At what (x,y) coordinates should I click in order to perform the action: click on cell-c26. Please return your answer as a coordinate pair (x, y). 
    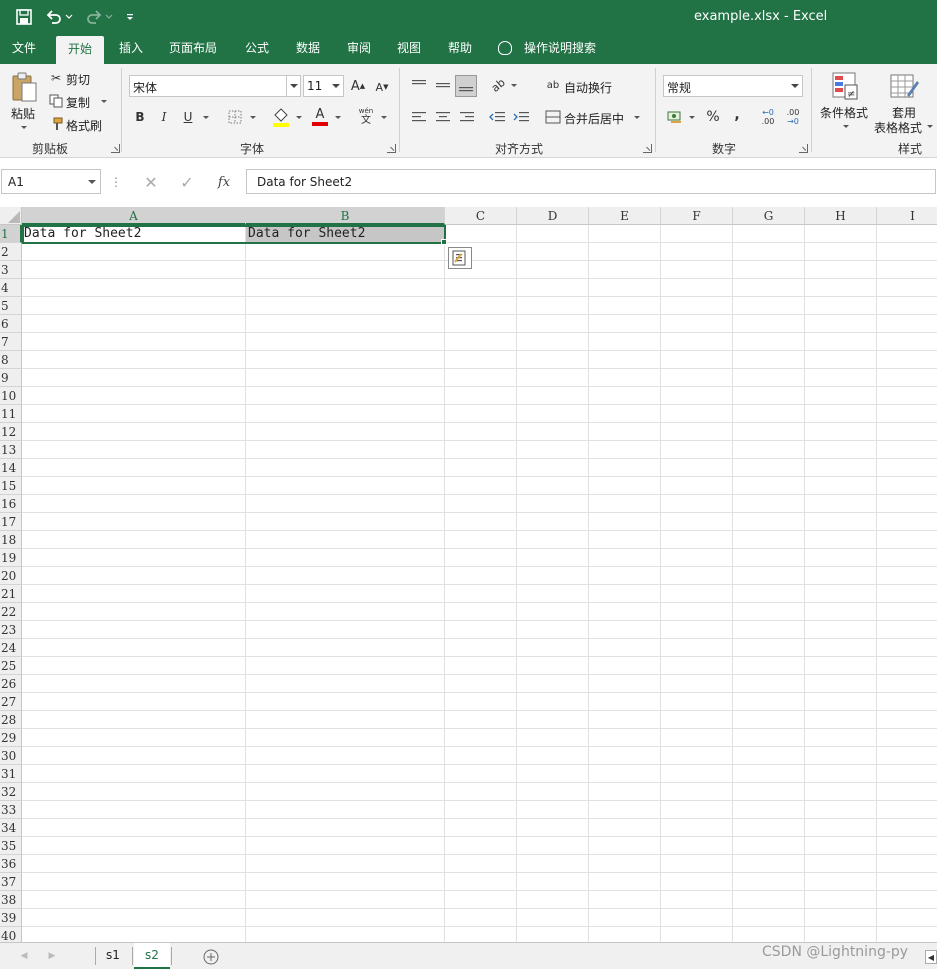
    Looking at the image, I should click on (481, 684).